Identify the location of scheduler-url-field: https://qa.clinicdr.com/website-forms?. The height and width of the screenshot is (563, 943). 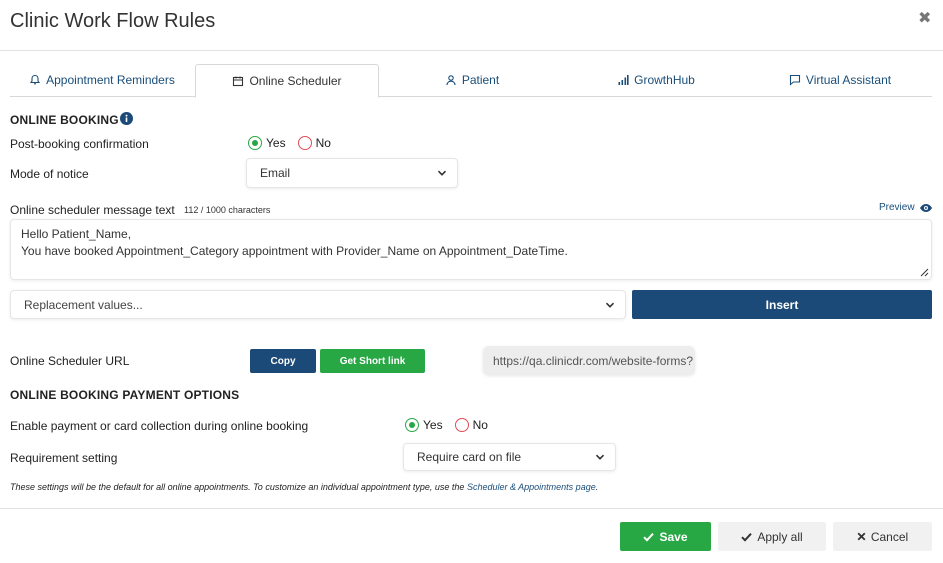
(589, 360).